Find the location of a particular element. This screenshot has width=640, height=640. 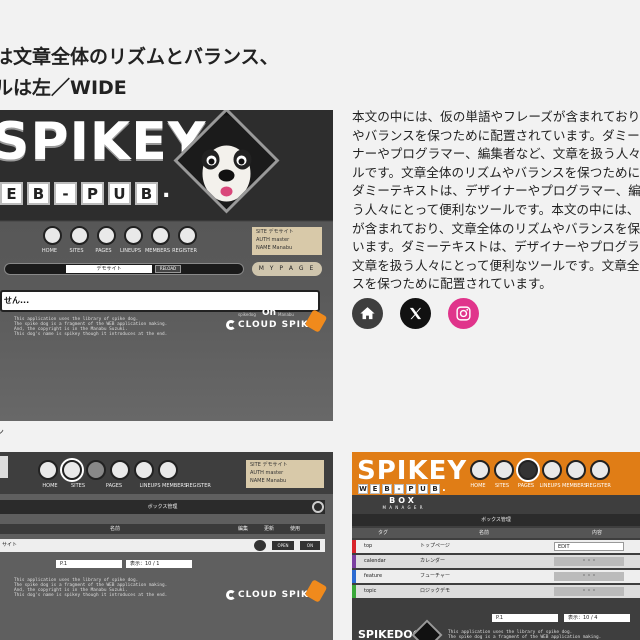

refresh-icon is located at coordinates (318, 507).